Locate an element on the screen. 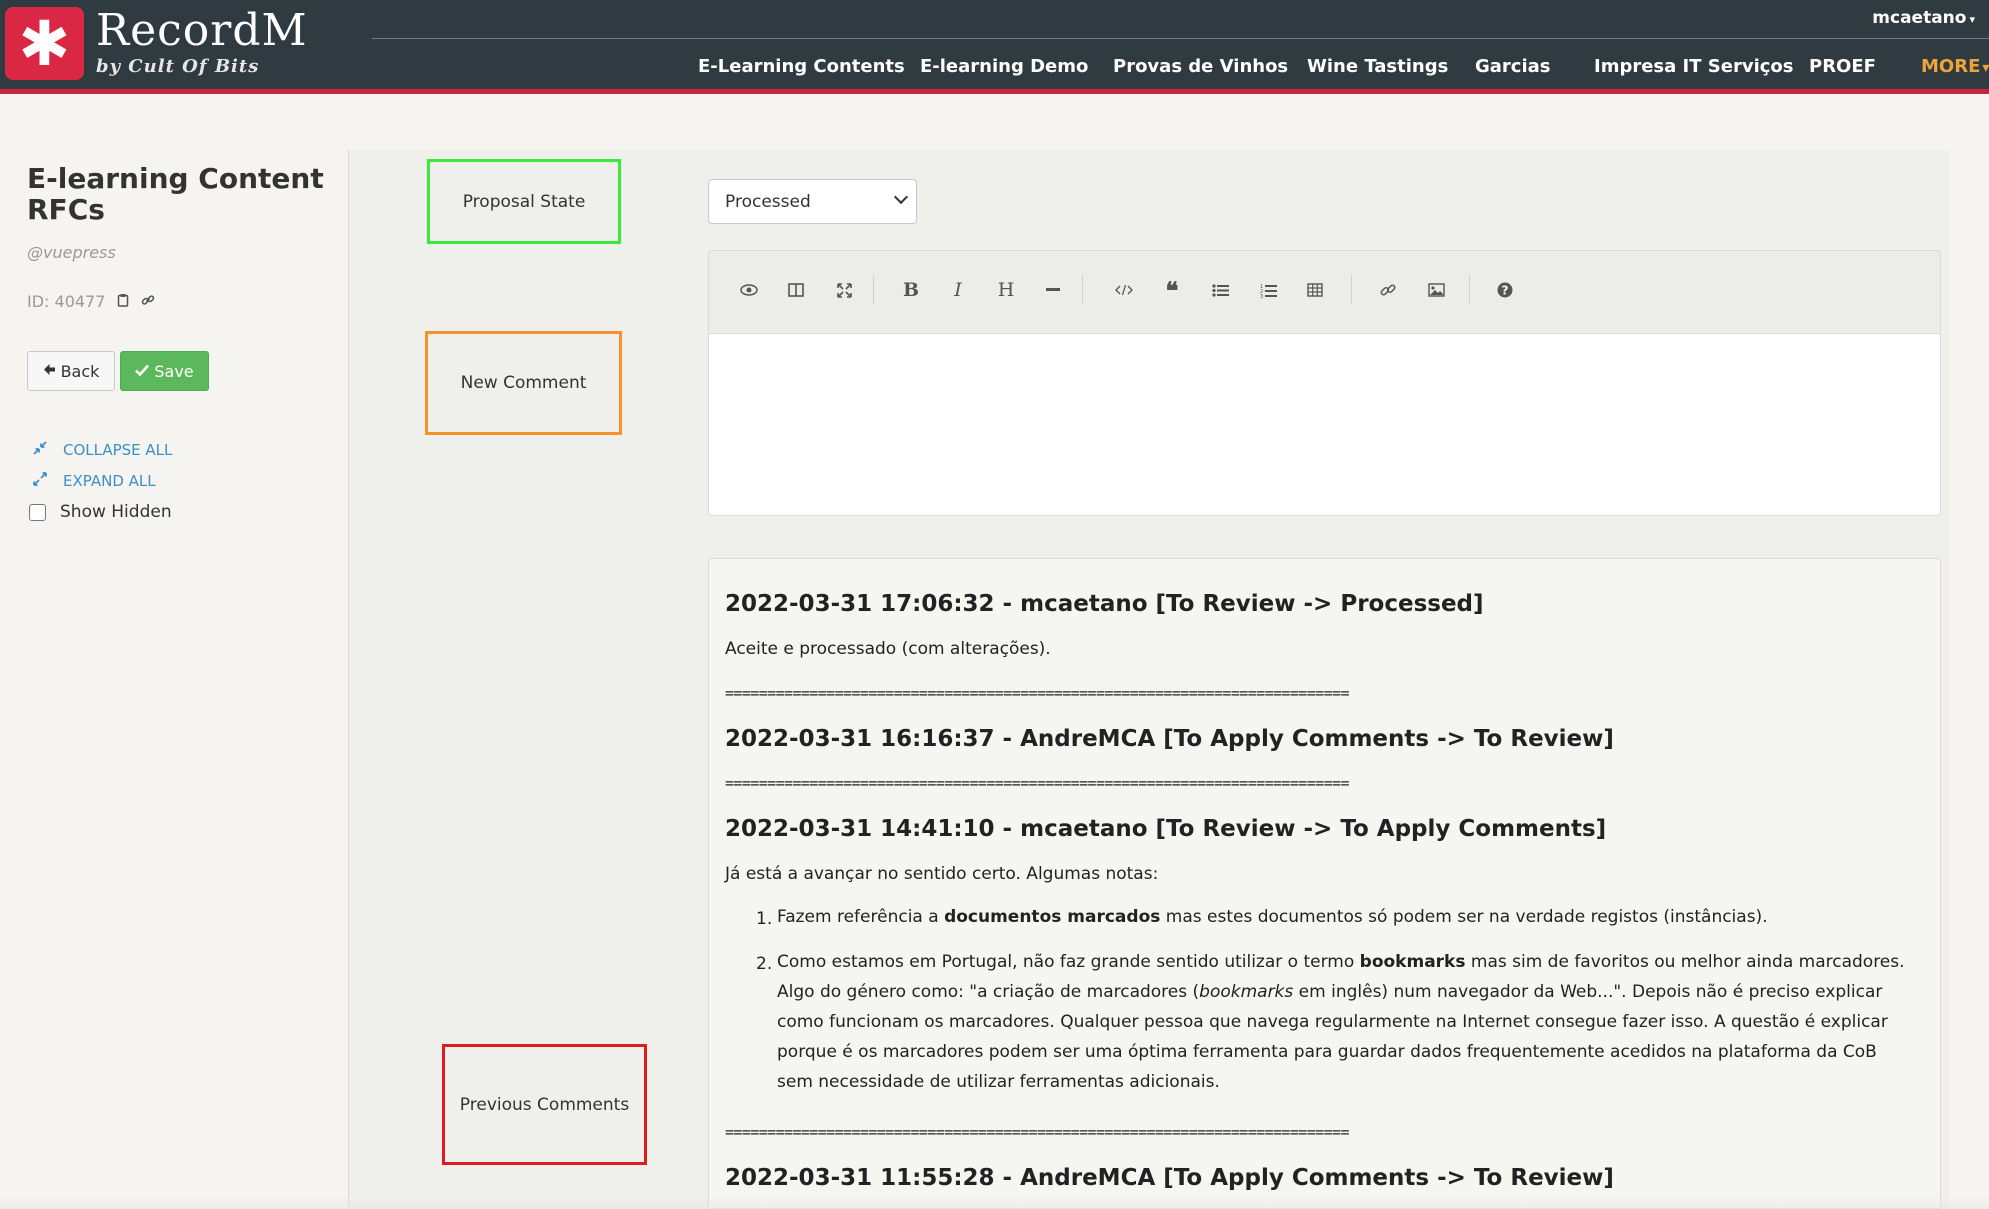  page-bottom-fade is located at coordinates (994, 1202).